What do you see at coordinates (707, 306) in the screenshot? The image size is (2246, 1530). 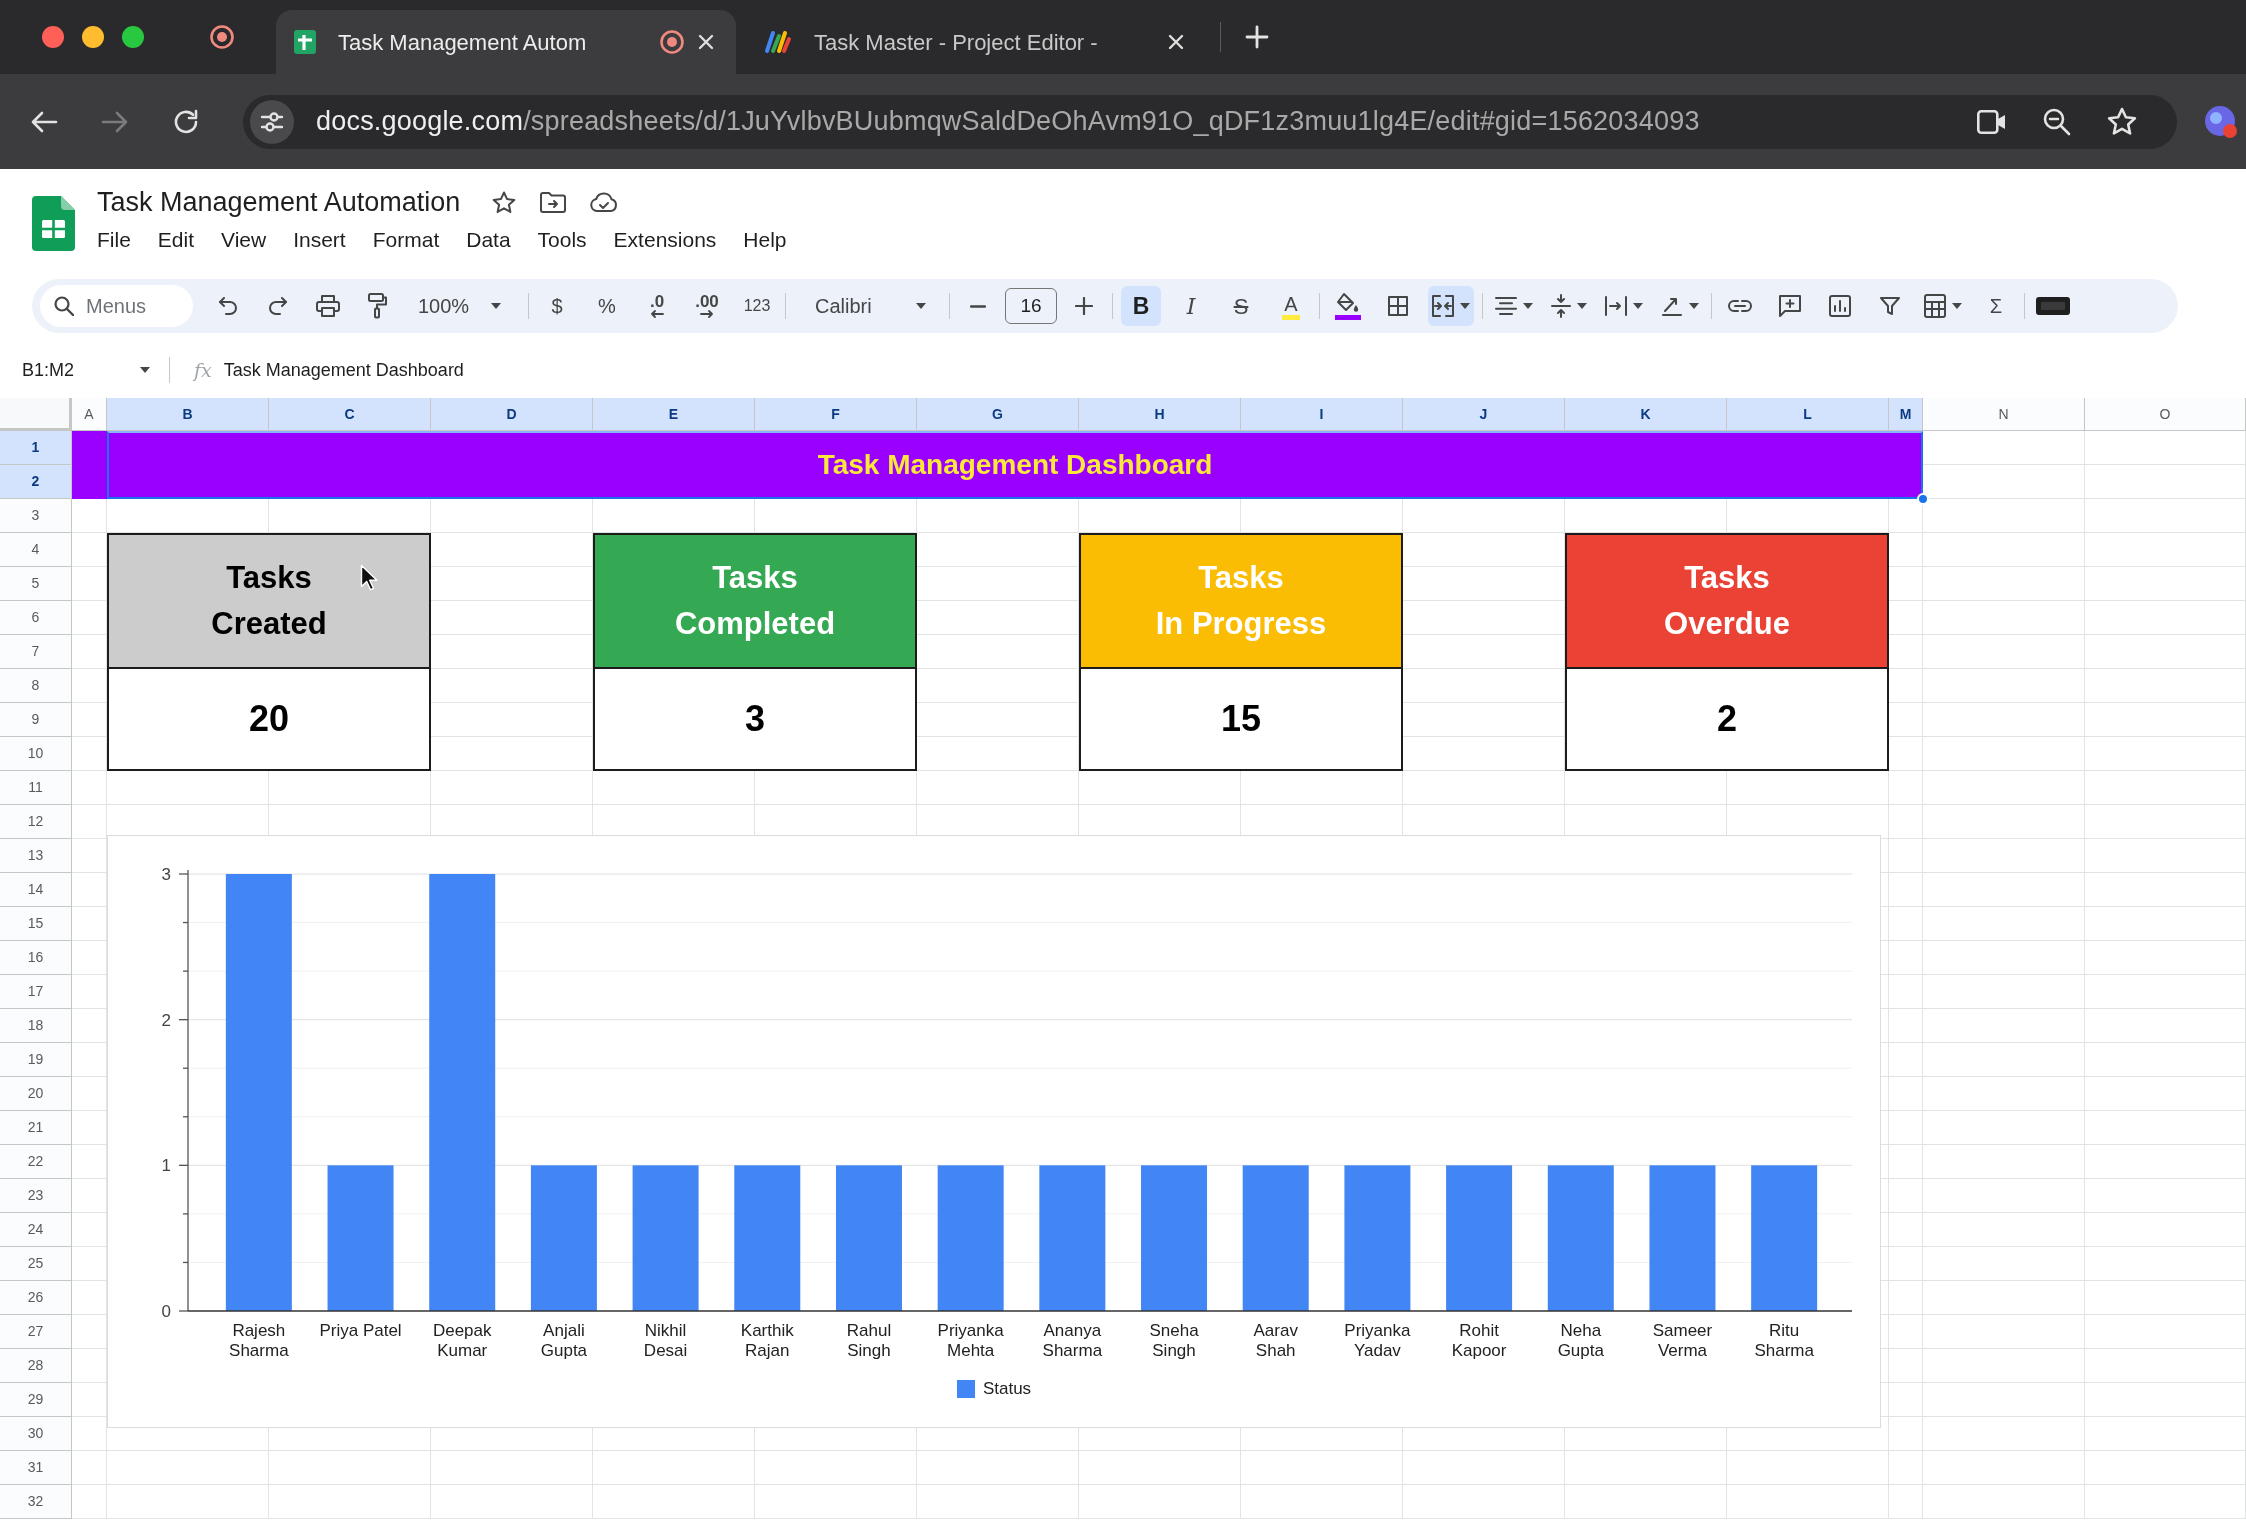 I see `increase-decimal-button: .00` at bounding box center [707, 306].